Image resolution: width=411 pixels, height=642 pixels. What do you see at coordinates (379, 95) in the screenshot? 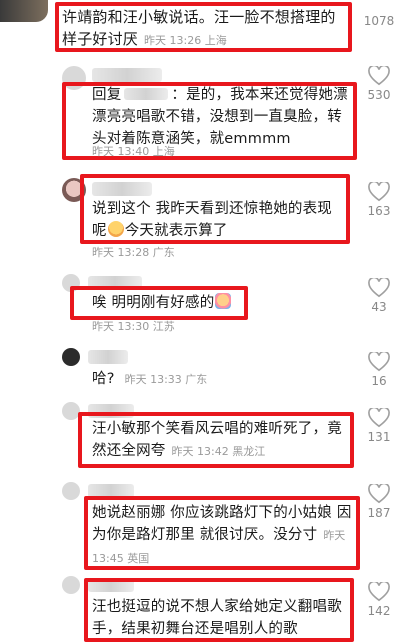
I see `like-count: 530` at bounding box center [379, 95].